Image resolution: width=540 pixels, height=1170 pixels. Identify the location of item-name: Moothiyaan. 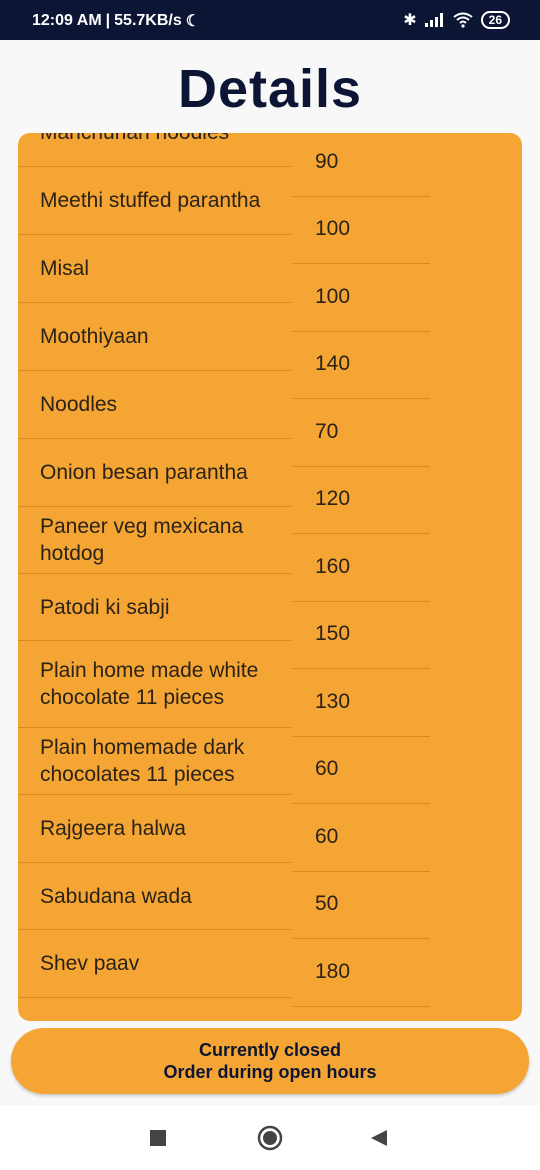
(94, 336).